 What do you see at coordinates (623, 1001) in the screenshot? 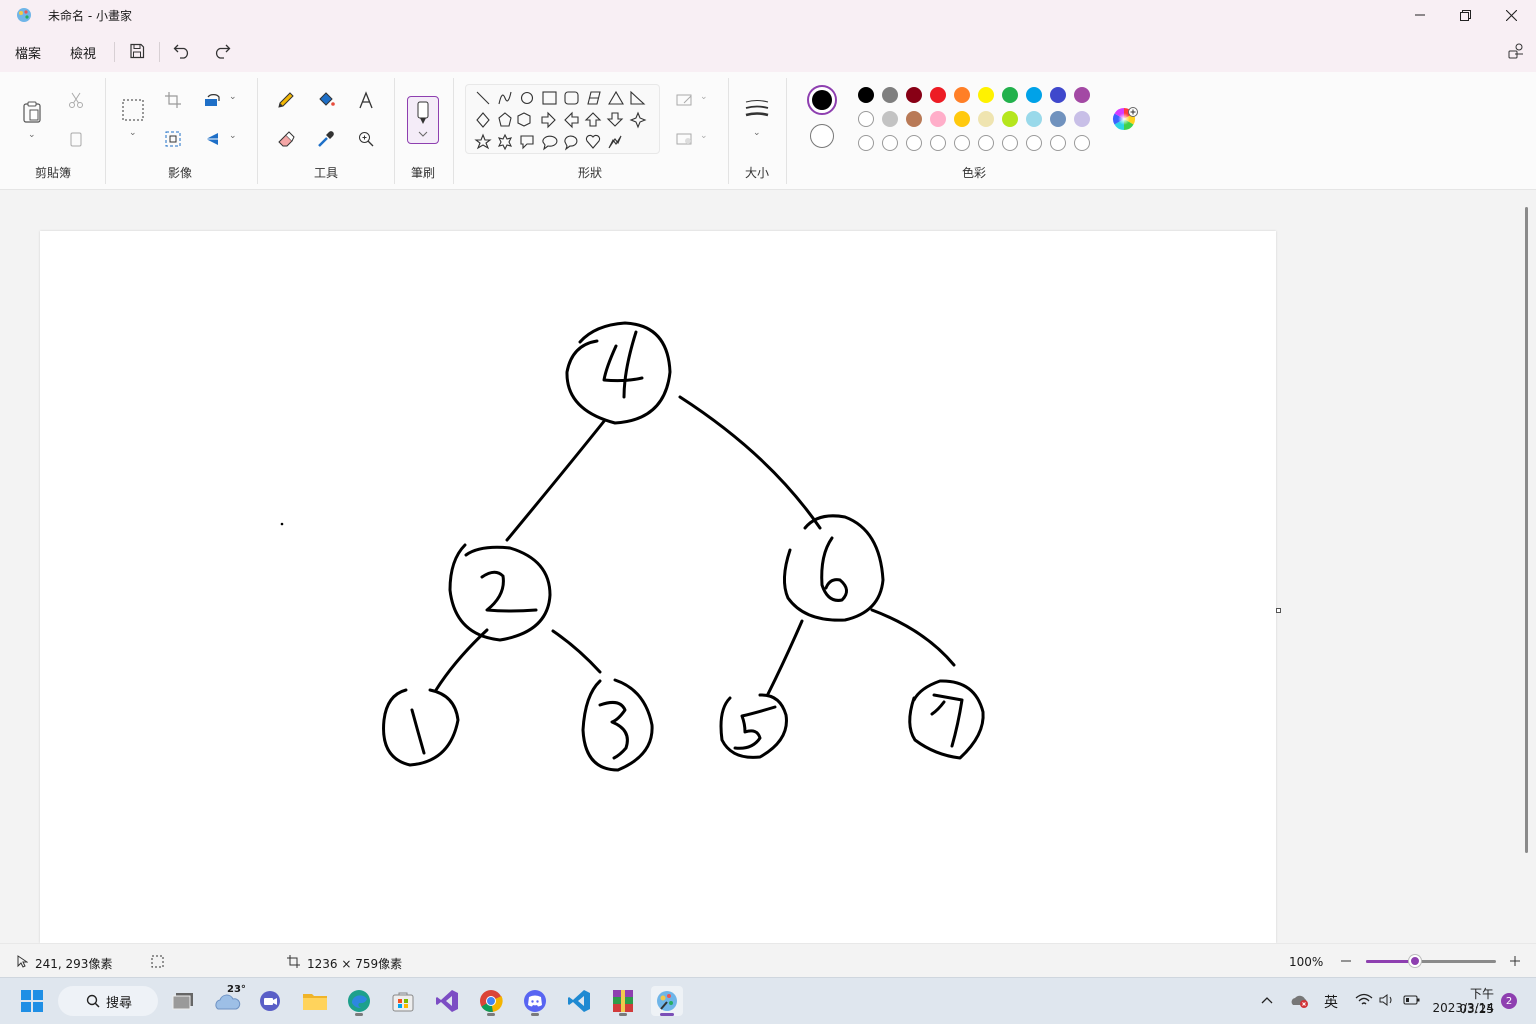
I see `winrar-button` at bounding box center [623, 1001].